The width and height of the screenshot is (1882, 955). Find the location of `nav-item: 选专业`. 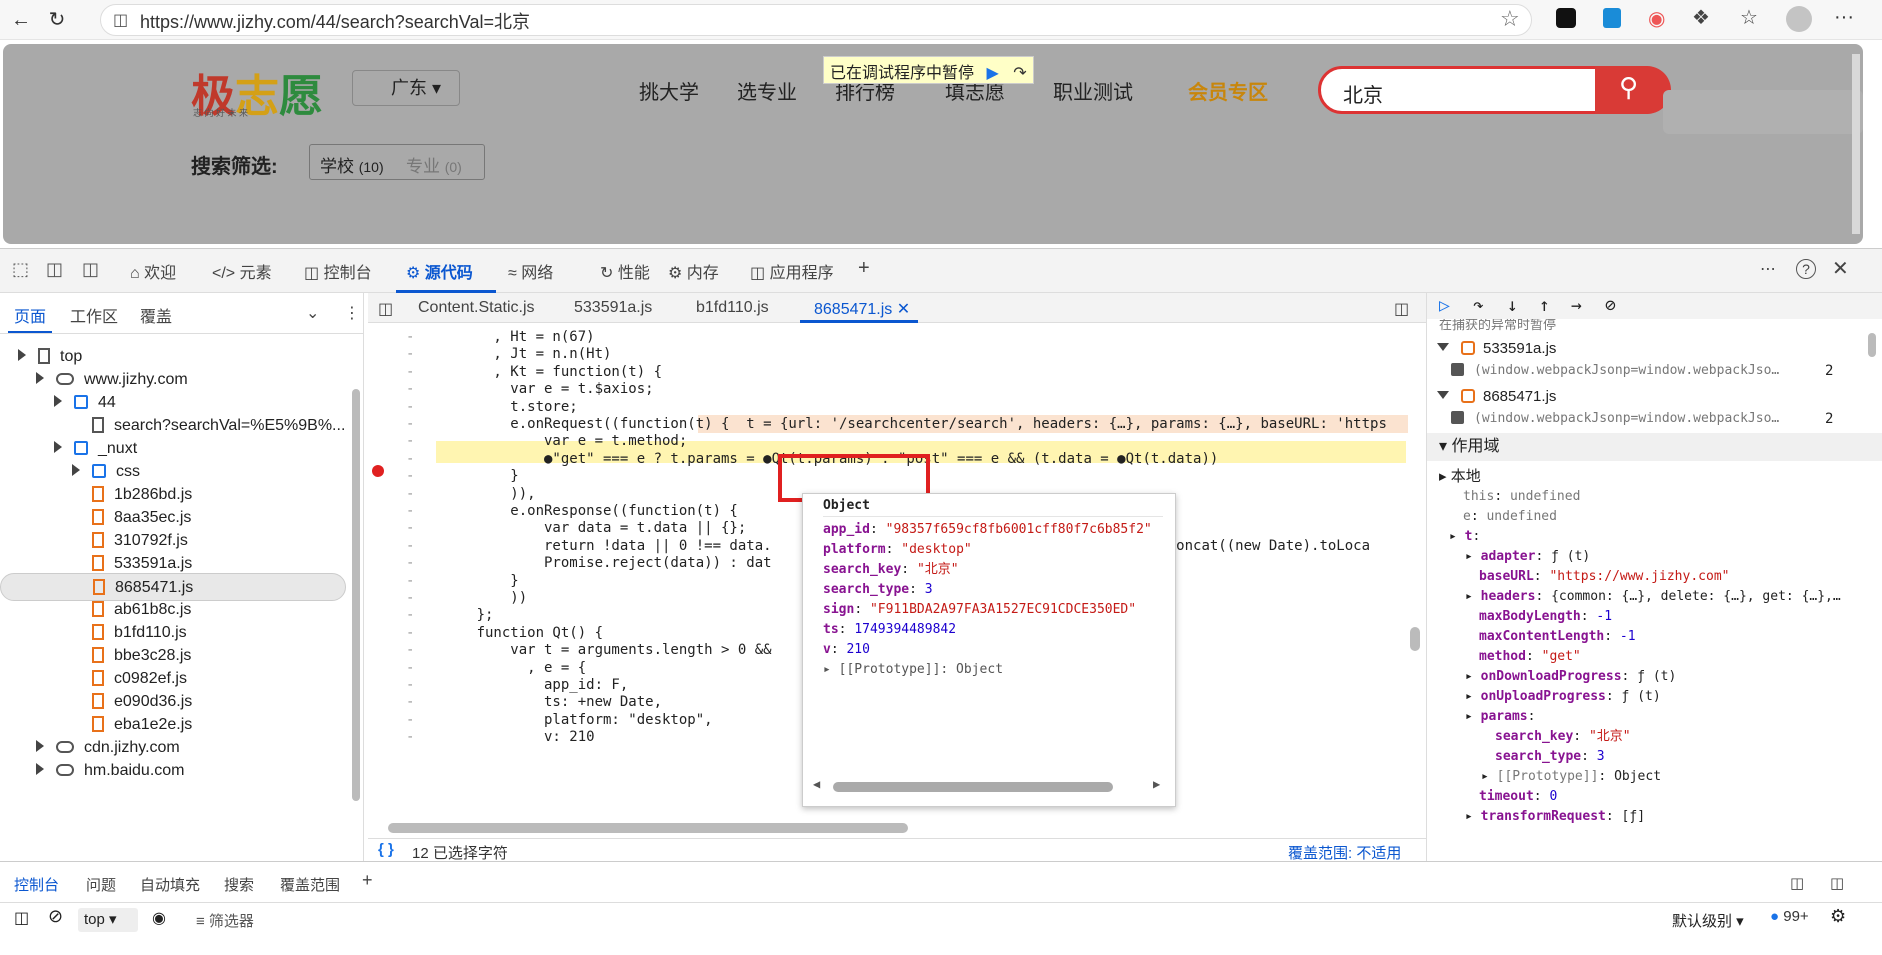

nav-item: 选专业 is located at coordinates (767, 90).